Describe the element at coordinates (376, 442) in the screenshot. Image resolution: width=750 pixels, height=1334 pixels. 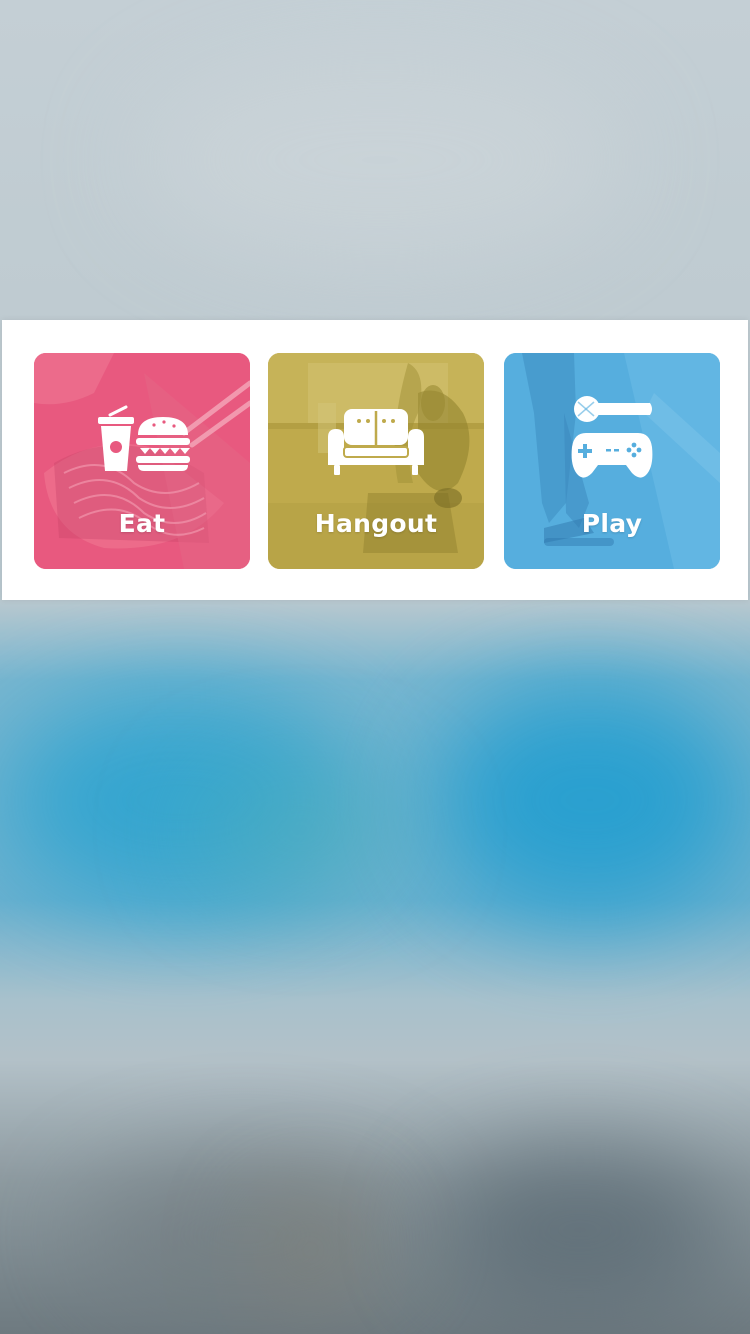
I see `sofa-icon` at that location.